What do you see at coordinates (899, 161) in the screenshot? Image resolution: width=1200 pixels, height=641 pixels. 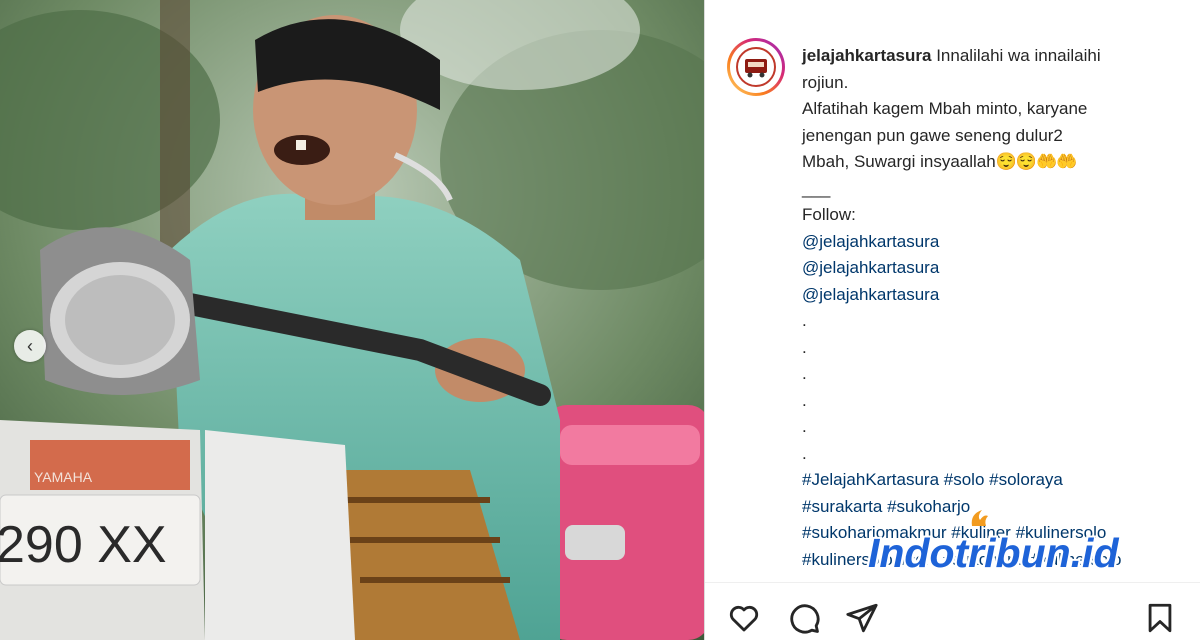 I see `caption-text: Mbah, Suwargi insyaallah` at bounding box center [899, 161].